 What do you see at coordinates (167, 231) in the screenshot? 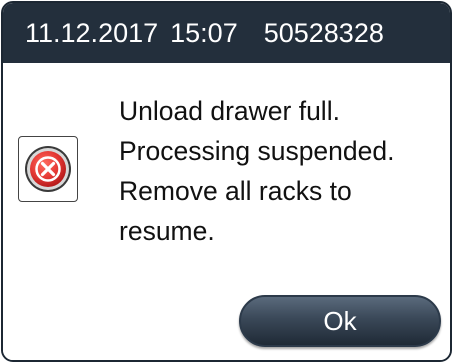
I see `message-line: resume.` at bounding box center [167, 231].